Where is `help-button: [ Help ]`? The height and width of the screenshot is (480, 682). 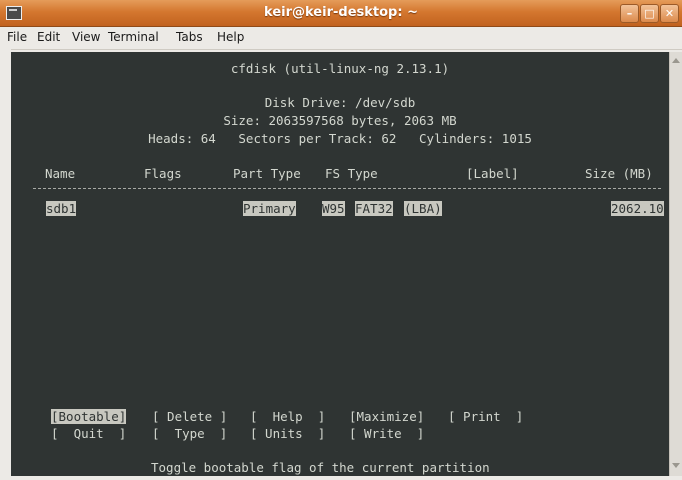 help-button: [ Help ] is located at coordinates (287, 416).